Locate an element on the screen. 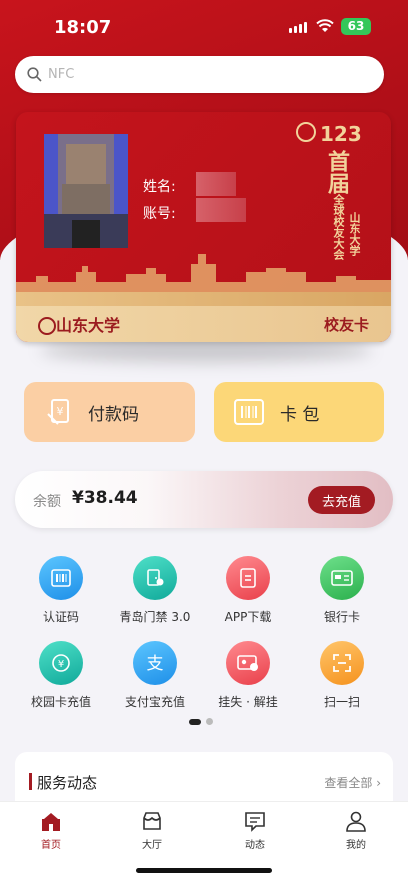  grid-item-qingdao-access: 青岛门禁 3.0 is located at coordinates (155, 590).